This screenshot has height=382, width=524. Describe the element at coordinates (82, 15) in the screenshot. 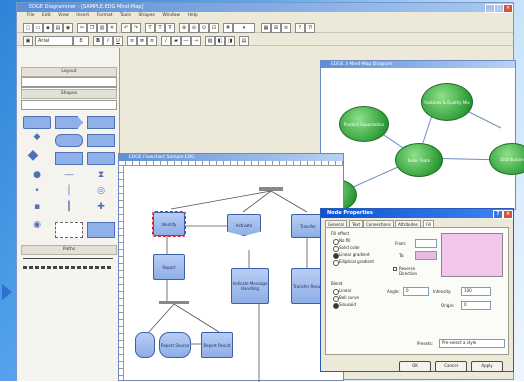

I see `menu-insert: Insert` at that location.